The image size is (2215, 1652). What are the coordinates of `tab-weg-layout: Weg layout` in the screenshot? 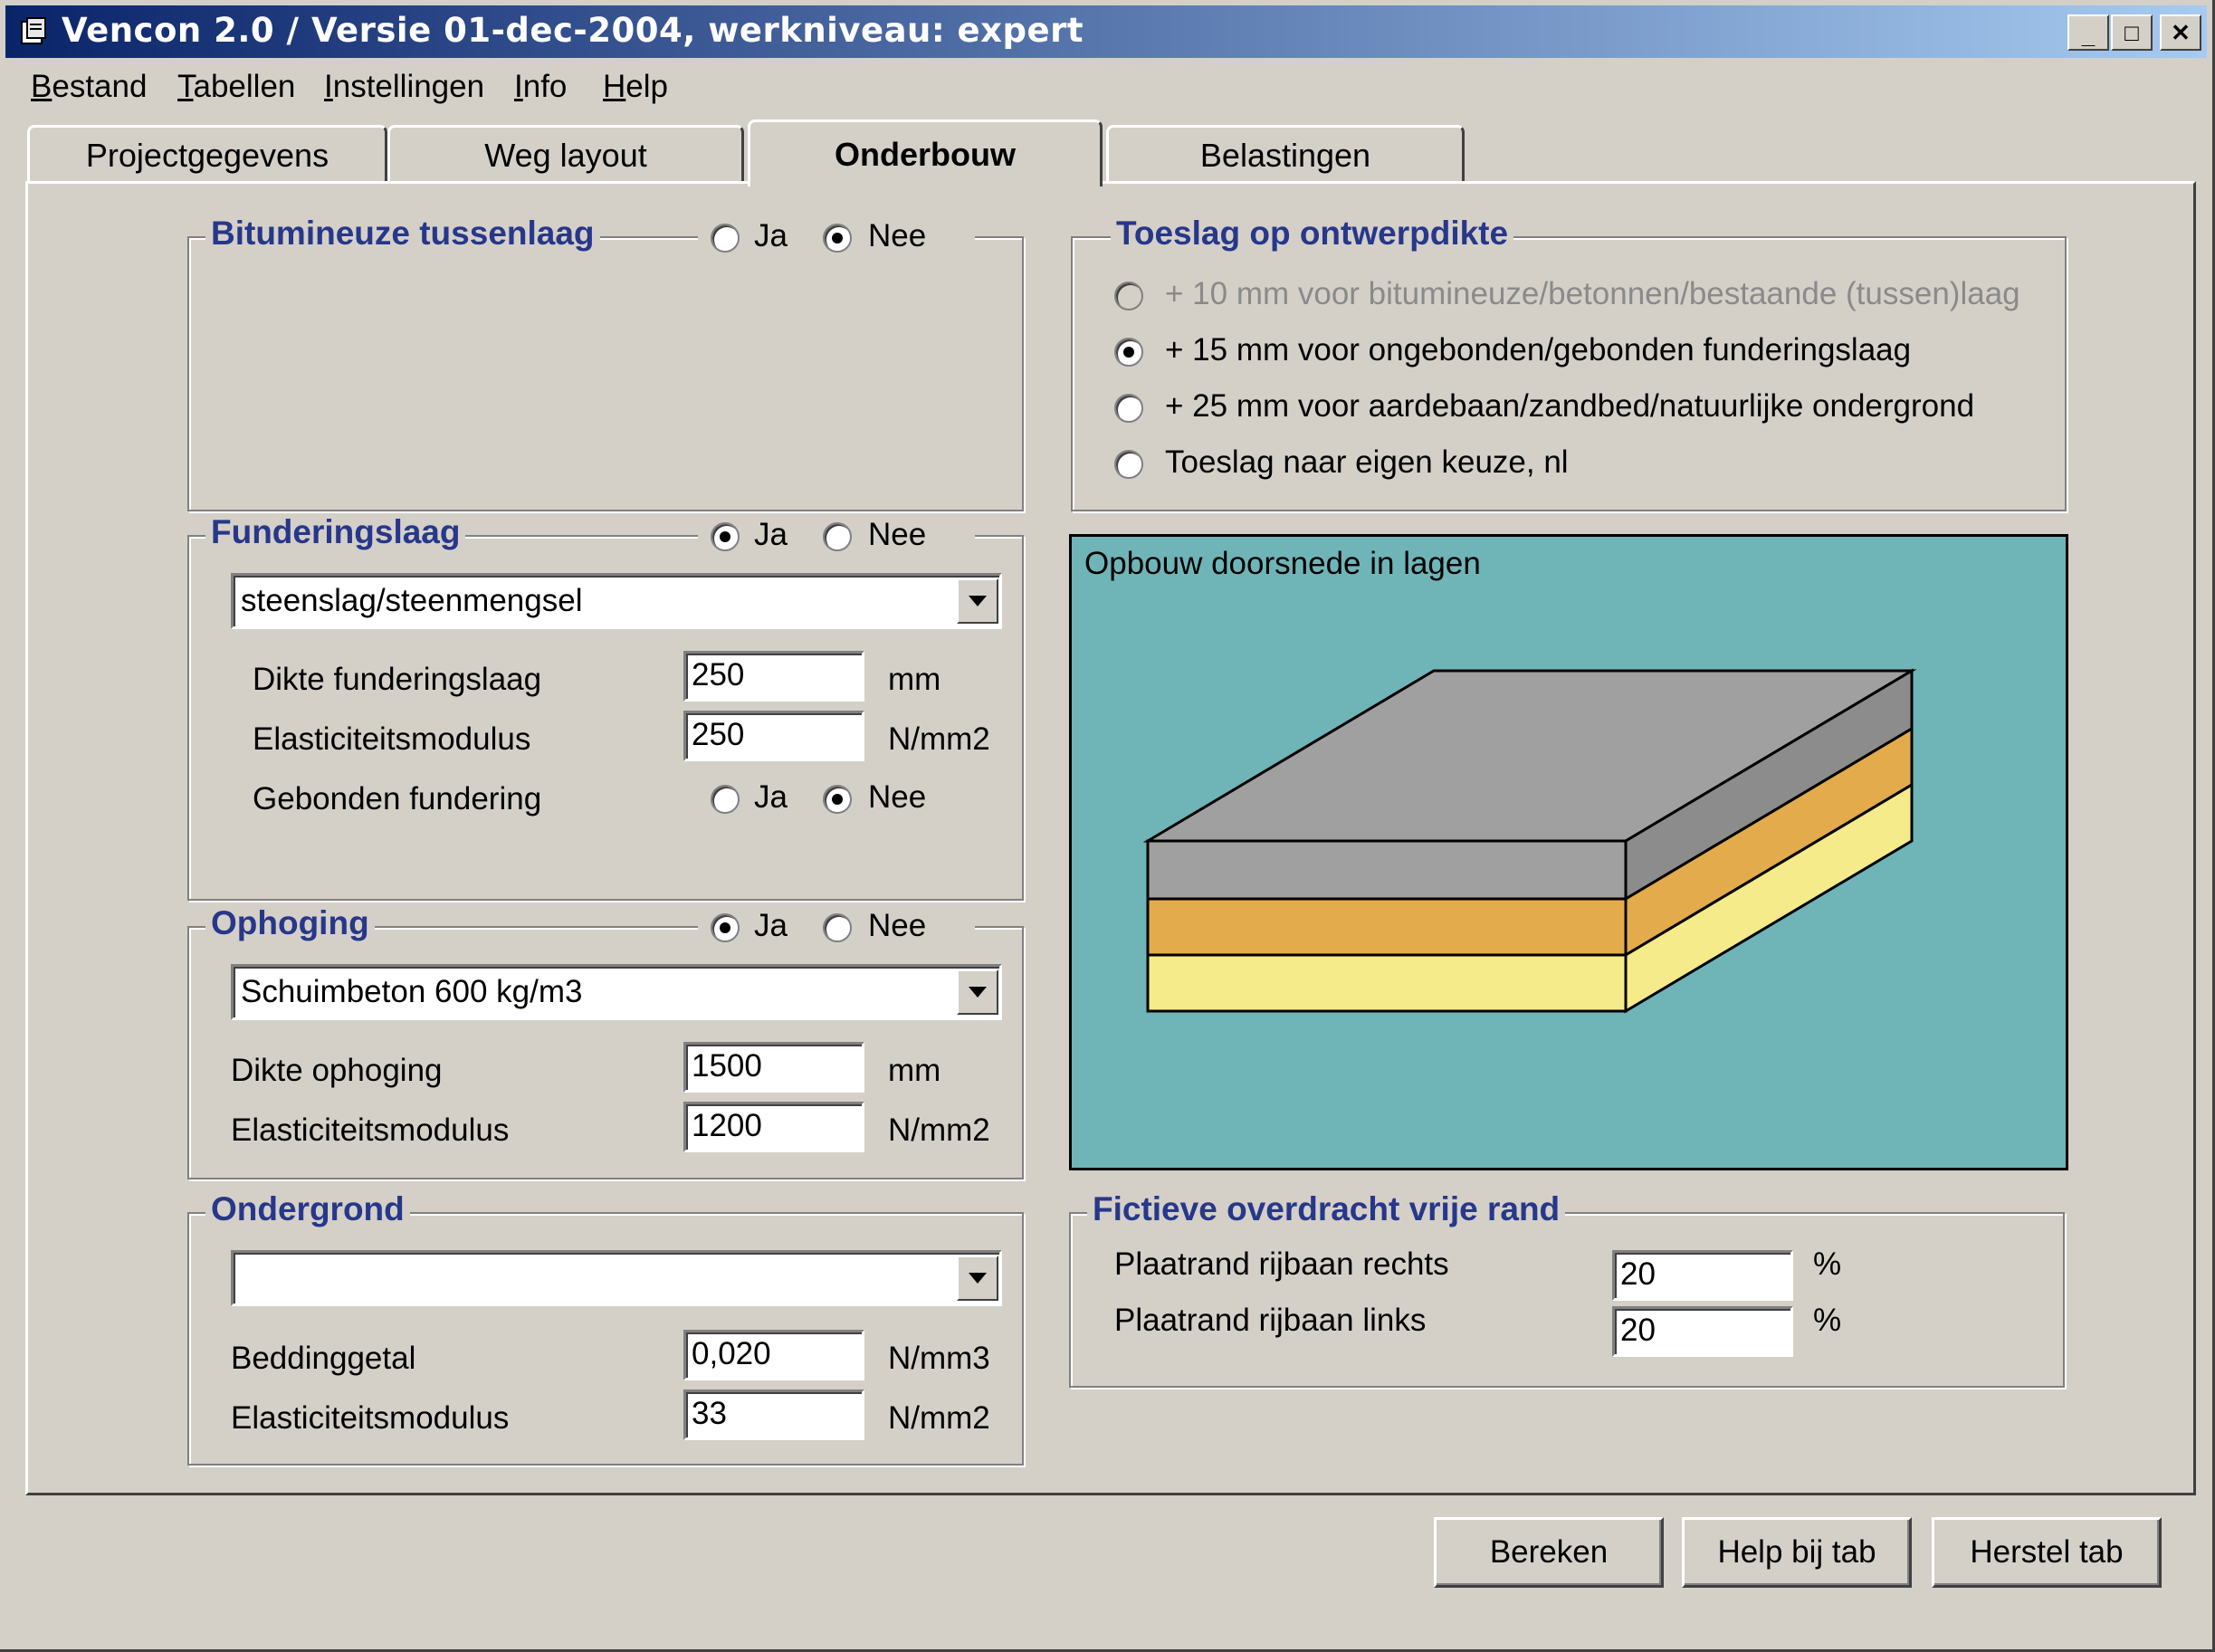 It's located at (565, 154).